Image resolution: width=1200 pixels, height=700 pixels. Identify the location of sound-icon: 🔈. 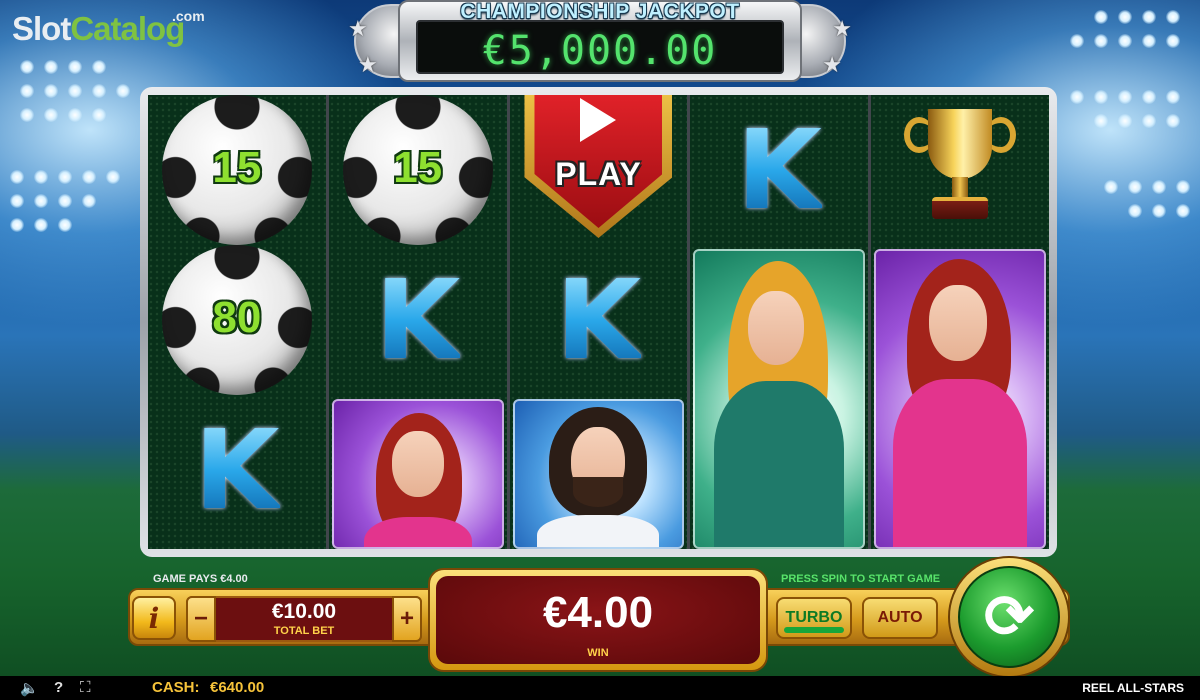
(29, 688).